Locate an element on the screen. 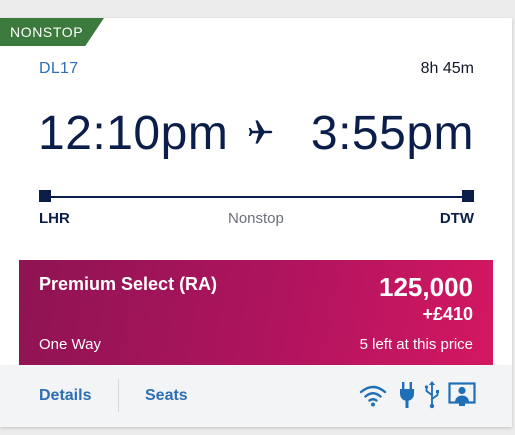 This screenshot has height=435, width=515. card-footer: Details Seats is located at coordinates (256, 396).